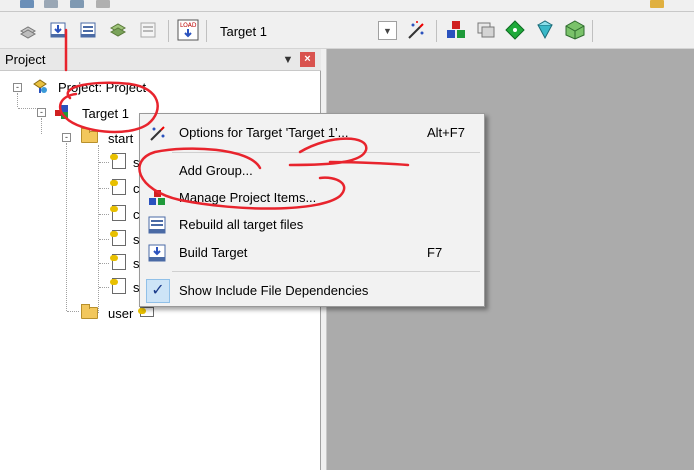 The width and height of the screenshot is (694, 470). I want to click on green-diamond-icon, so click(515, 30).